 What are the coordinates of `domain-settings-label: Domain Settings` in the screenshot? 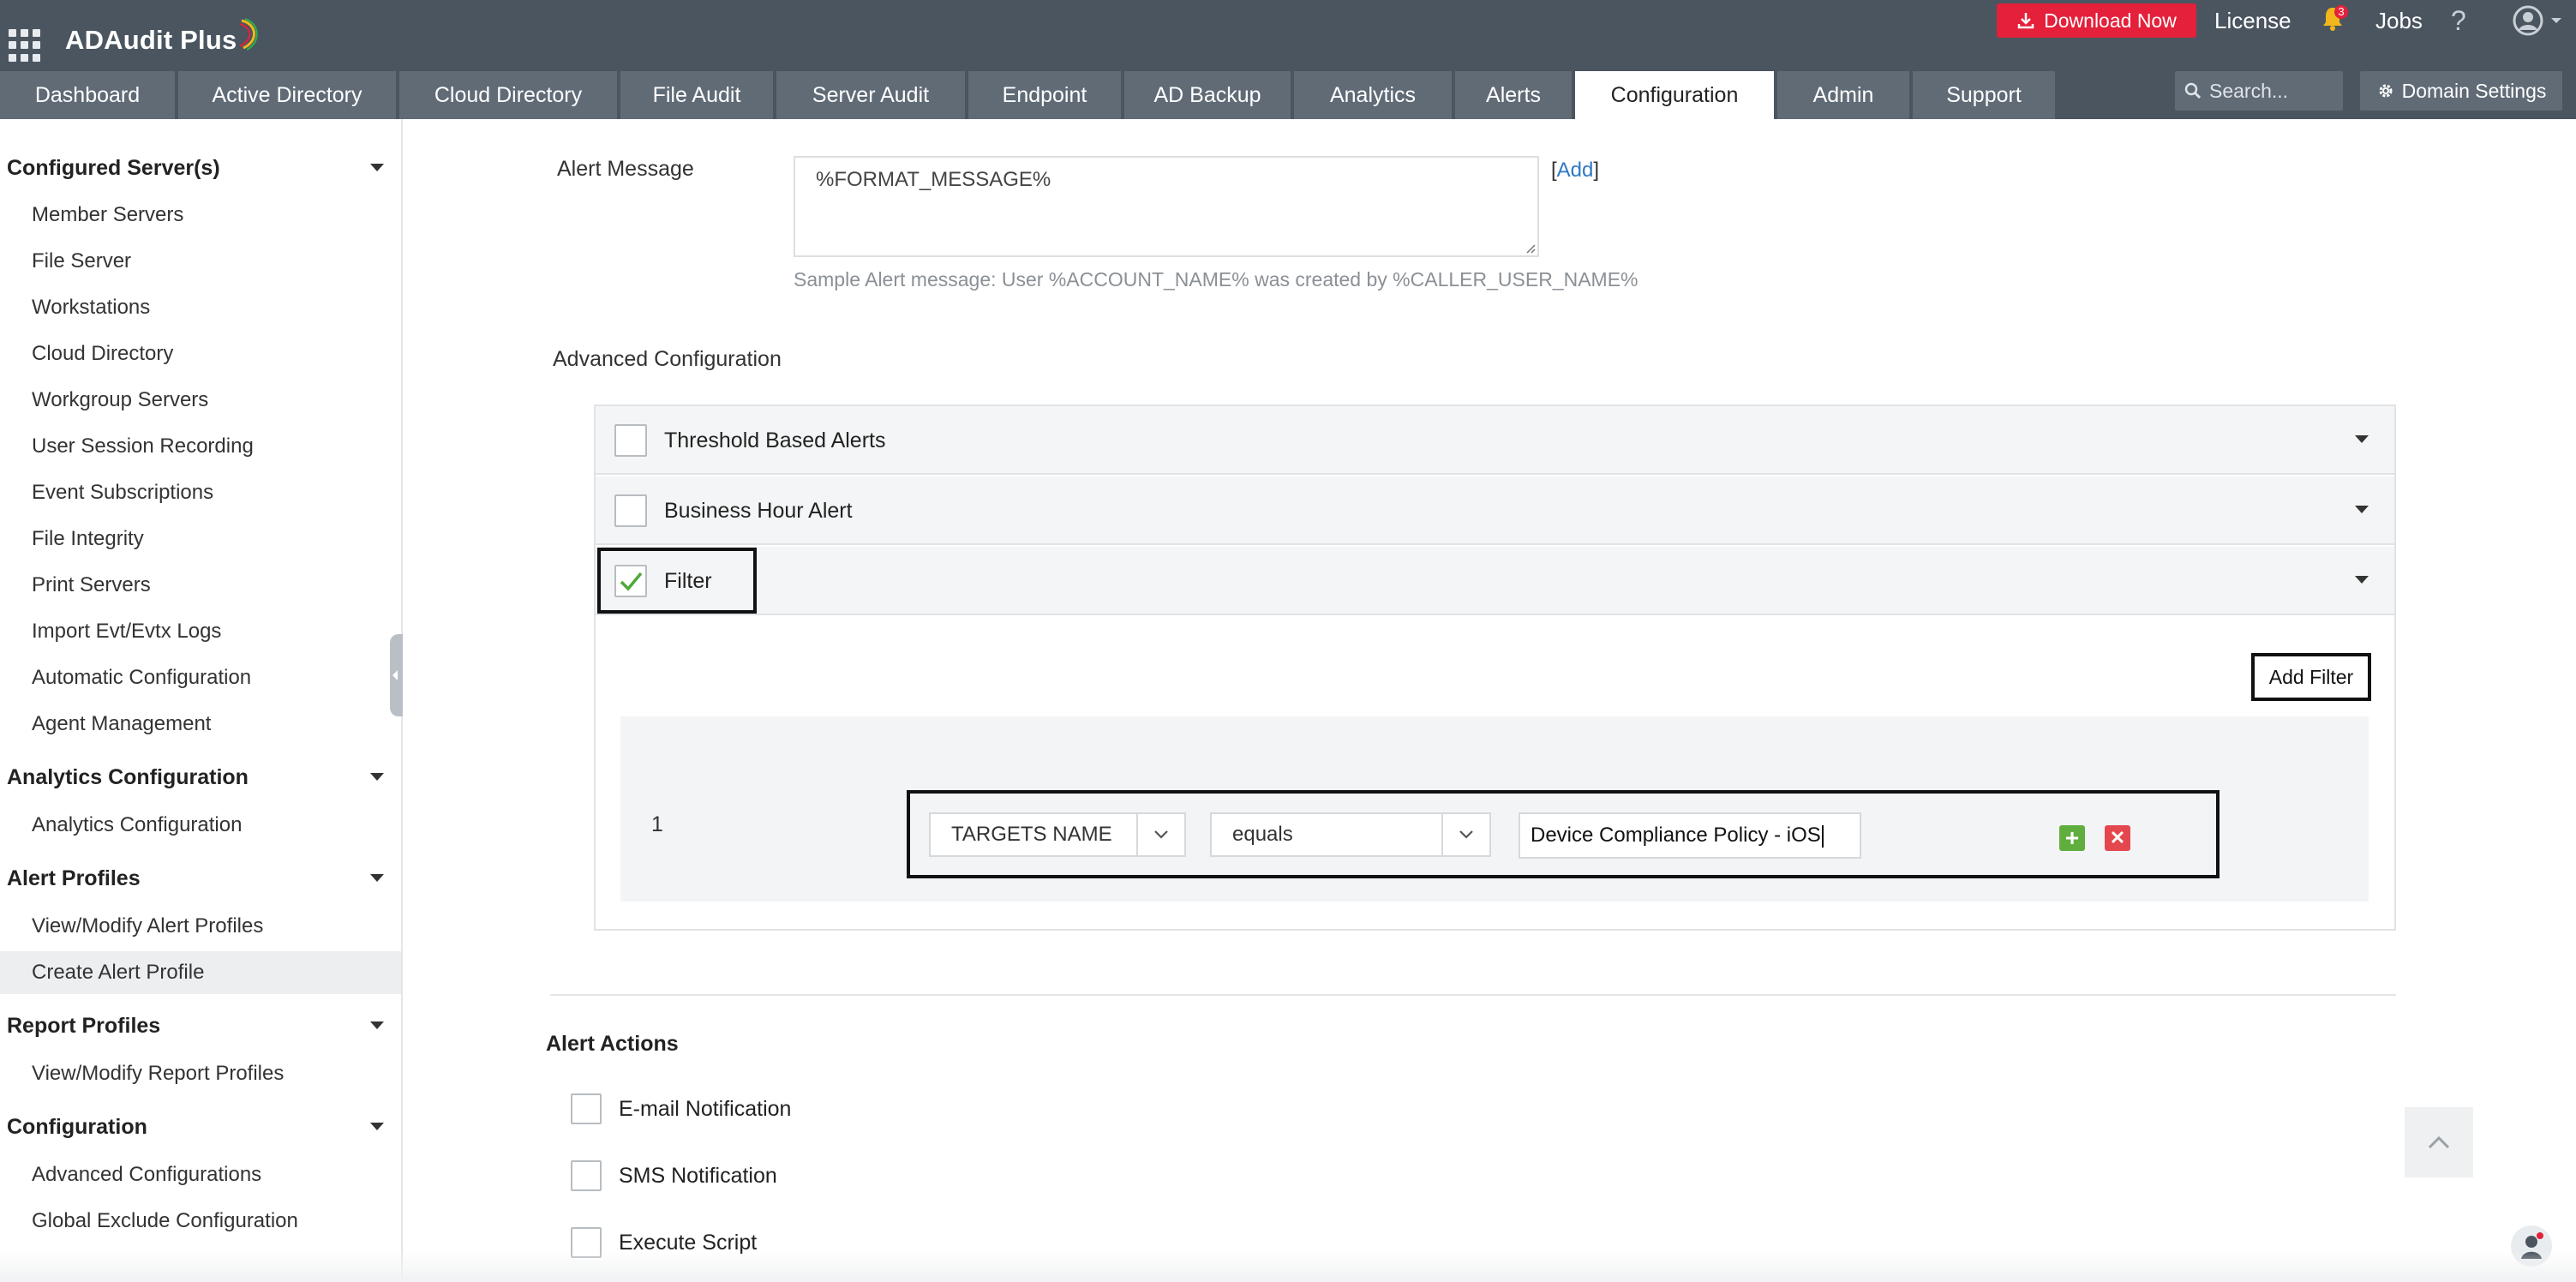 It's located at (2474, 91).